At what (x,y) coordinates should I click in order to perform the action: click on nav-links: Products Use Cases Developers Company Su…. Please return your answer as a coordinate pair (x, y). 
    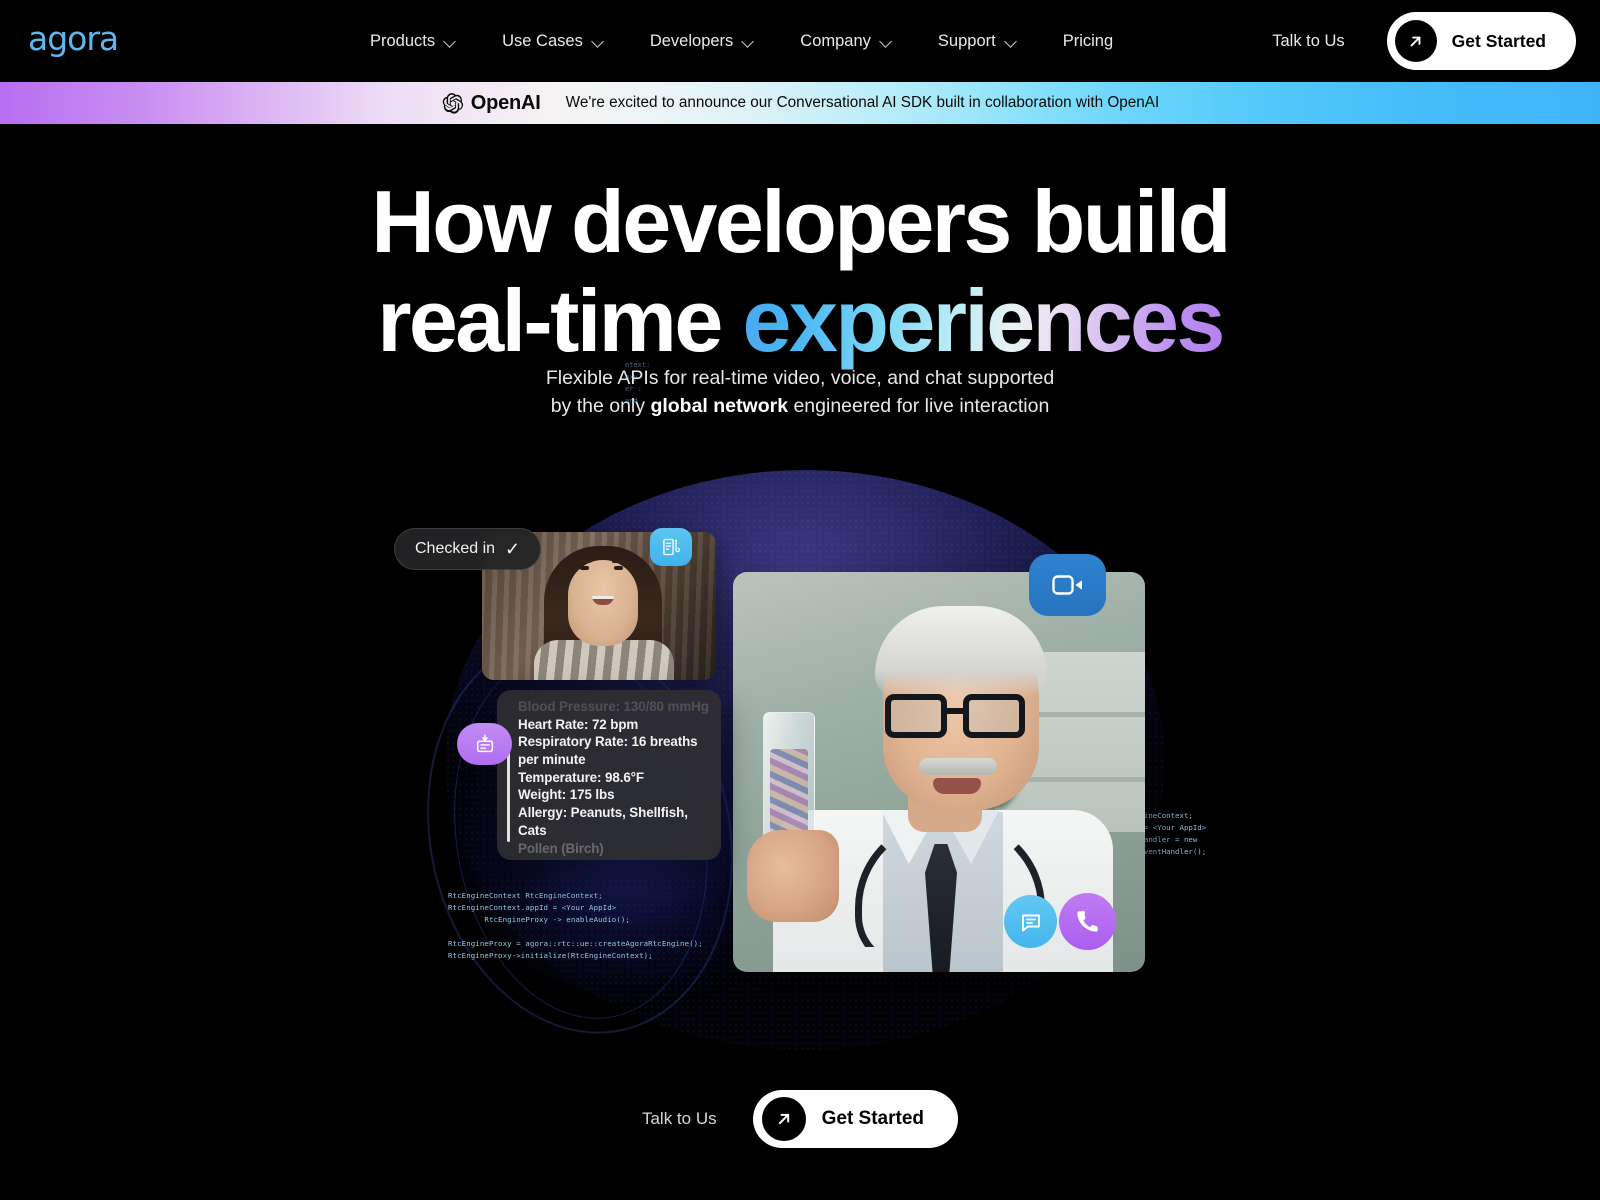
    Looking at the image, I should click on (741, 41).